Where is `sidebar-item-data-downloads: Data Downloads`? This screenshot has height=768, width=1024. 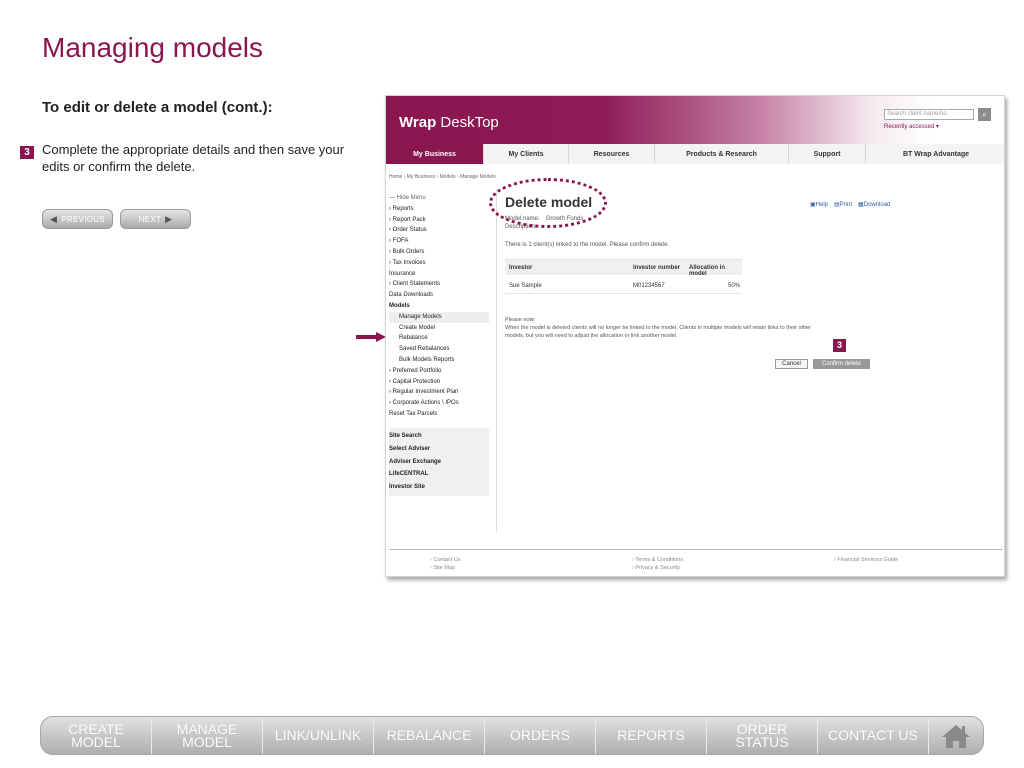
sidebar-item-data-downloads: Data Downloads is located at coordinates (439, 295).